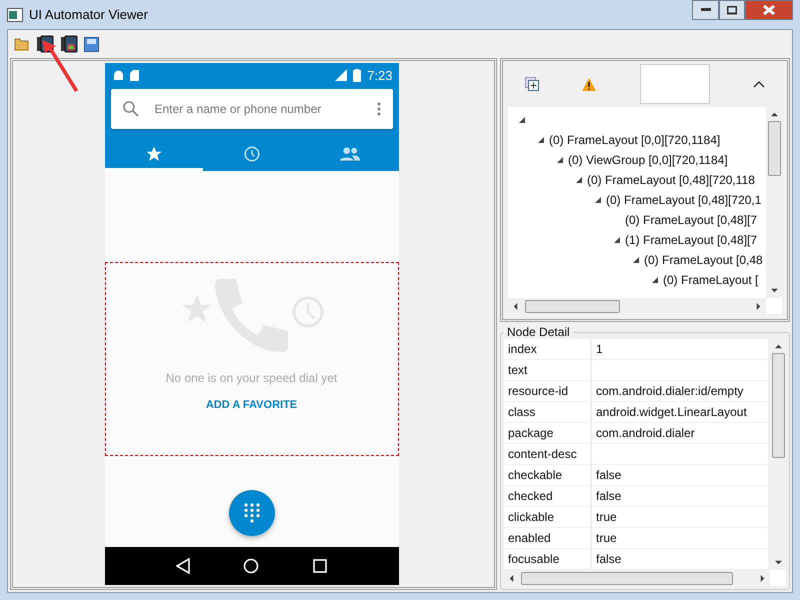 The width and height of the screenshot is (800, 600). Describe the element at coordinates (379, 75) in the screenshot. I see `clock-time: 7:23` at that location.